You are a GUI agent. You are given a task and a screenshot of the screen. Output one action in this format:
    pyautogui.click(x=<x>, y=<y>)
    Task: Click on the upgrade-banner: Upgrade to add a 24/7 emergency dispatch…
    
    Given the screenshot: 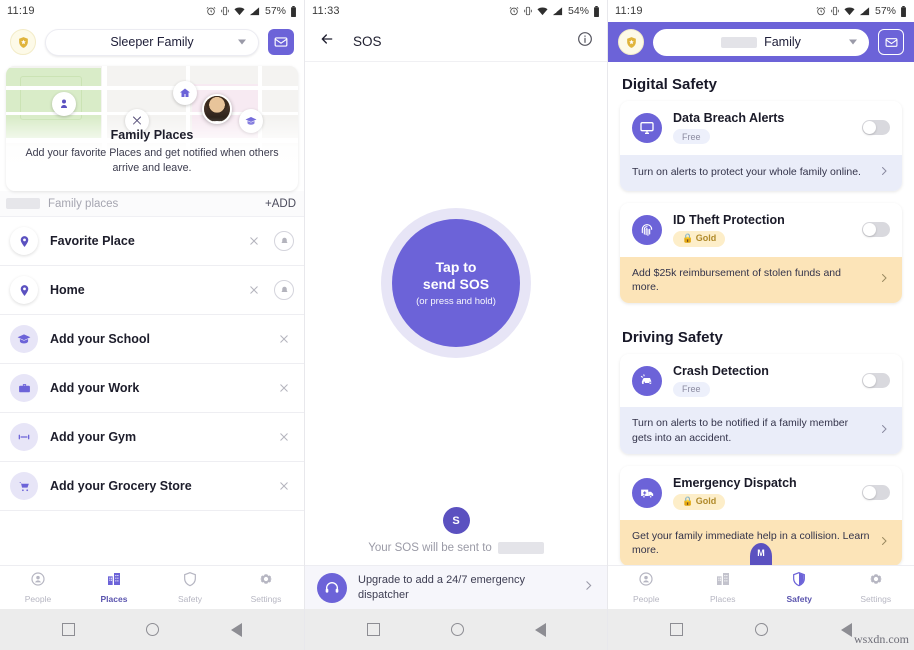 What is the action you would take?
    pyautogui.click(x=456, y=587)
    